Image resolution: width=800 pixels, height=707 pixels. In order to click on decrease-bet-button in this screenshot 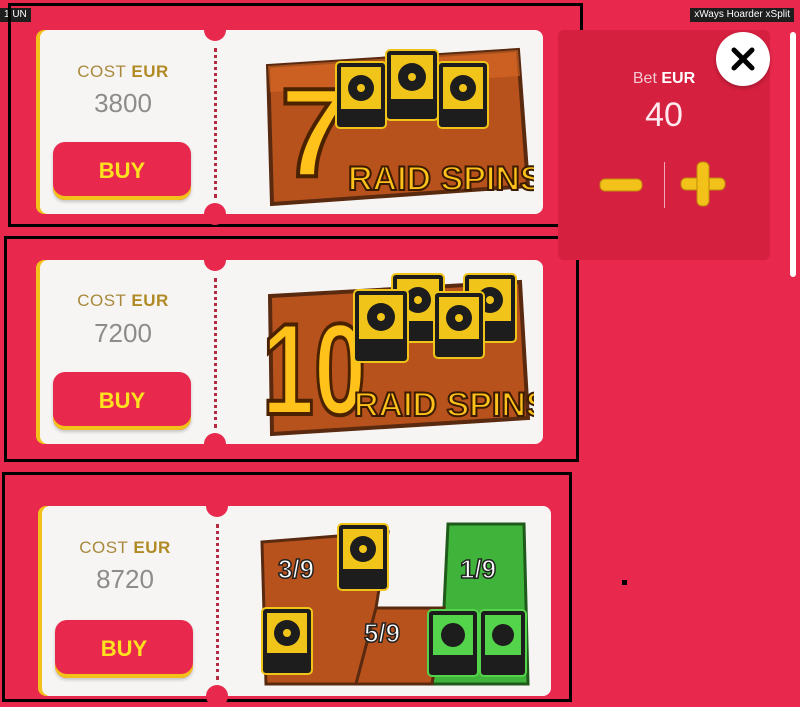, I will do `click(621, 185)`.